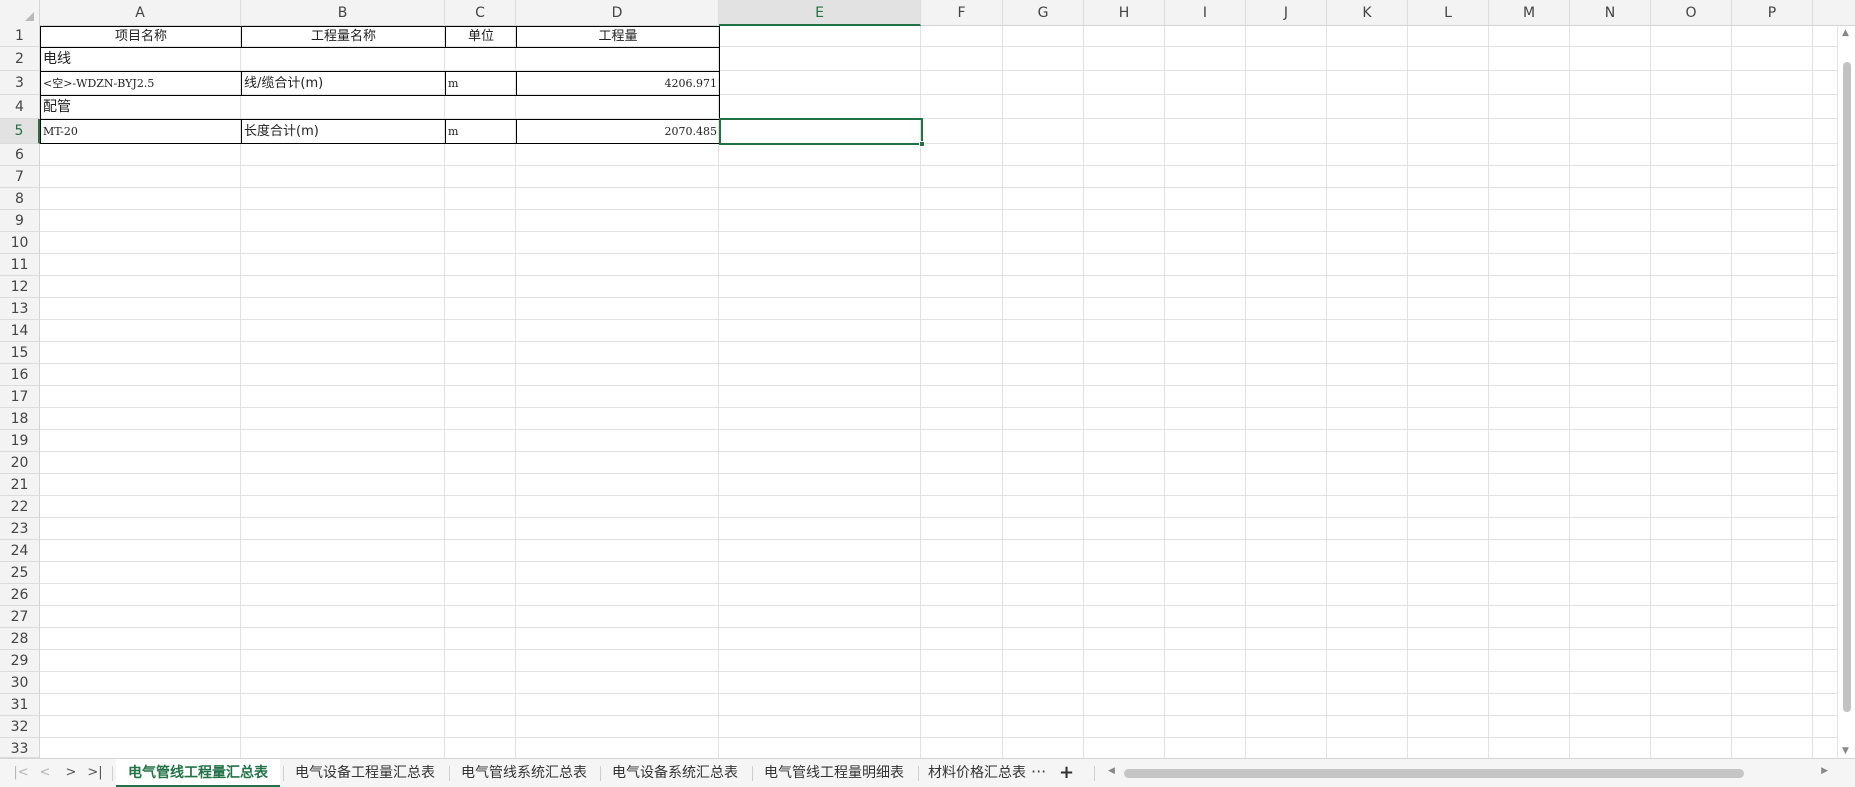  I want to click on sheet-tab-4: 电气设备系统汇总表, so click(675, 773).